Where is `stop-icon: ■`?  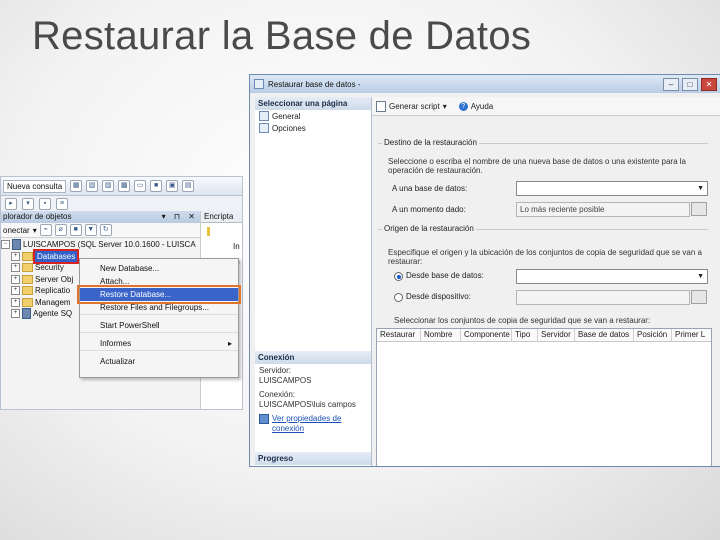 stop-icon: ■ is located at coordinates (75, 230).